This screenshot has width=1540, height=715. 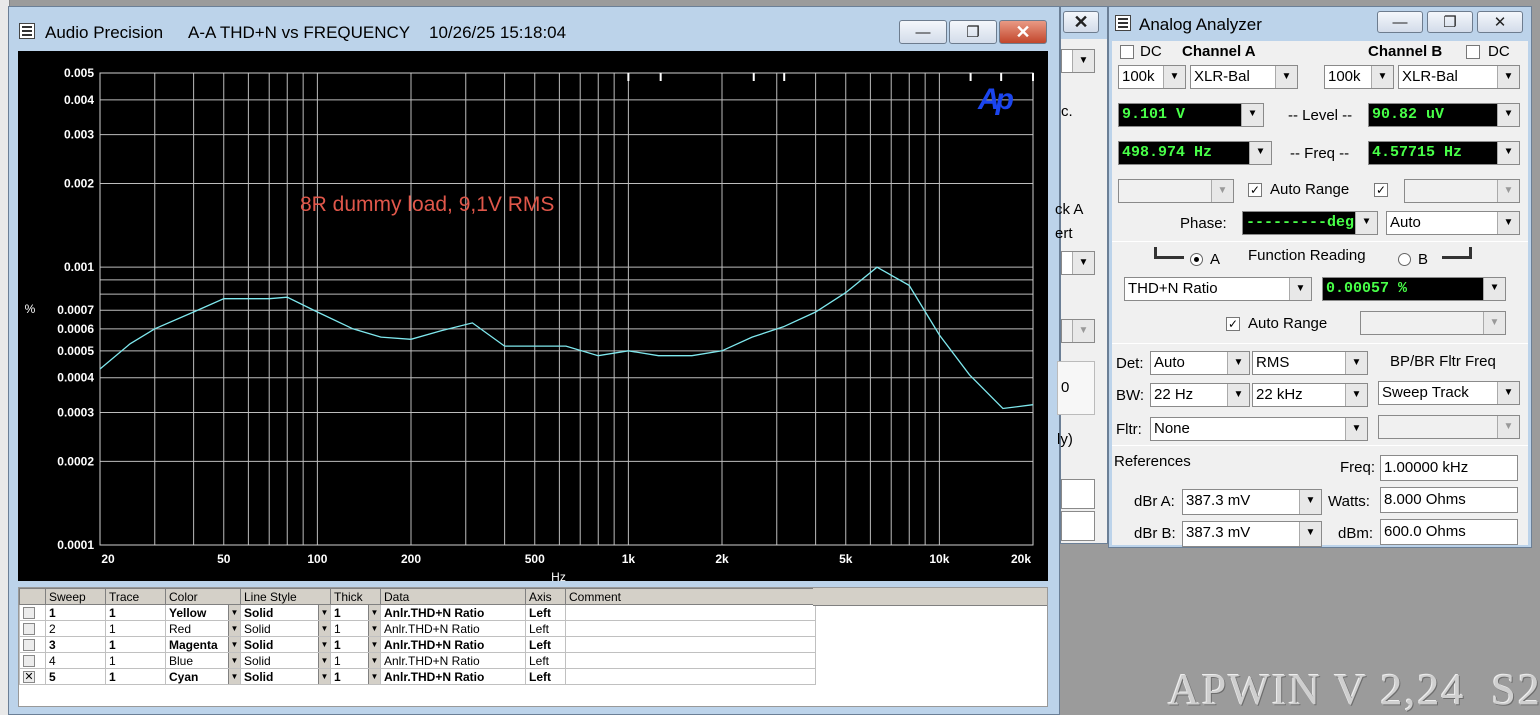 I want to click on dc-b-checkbox, so click(x=1473, y=52).